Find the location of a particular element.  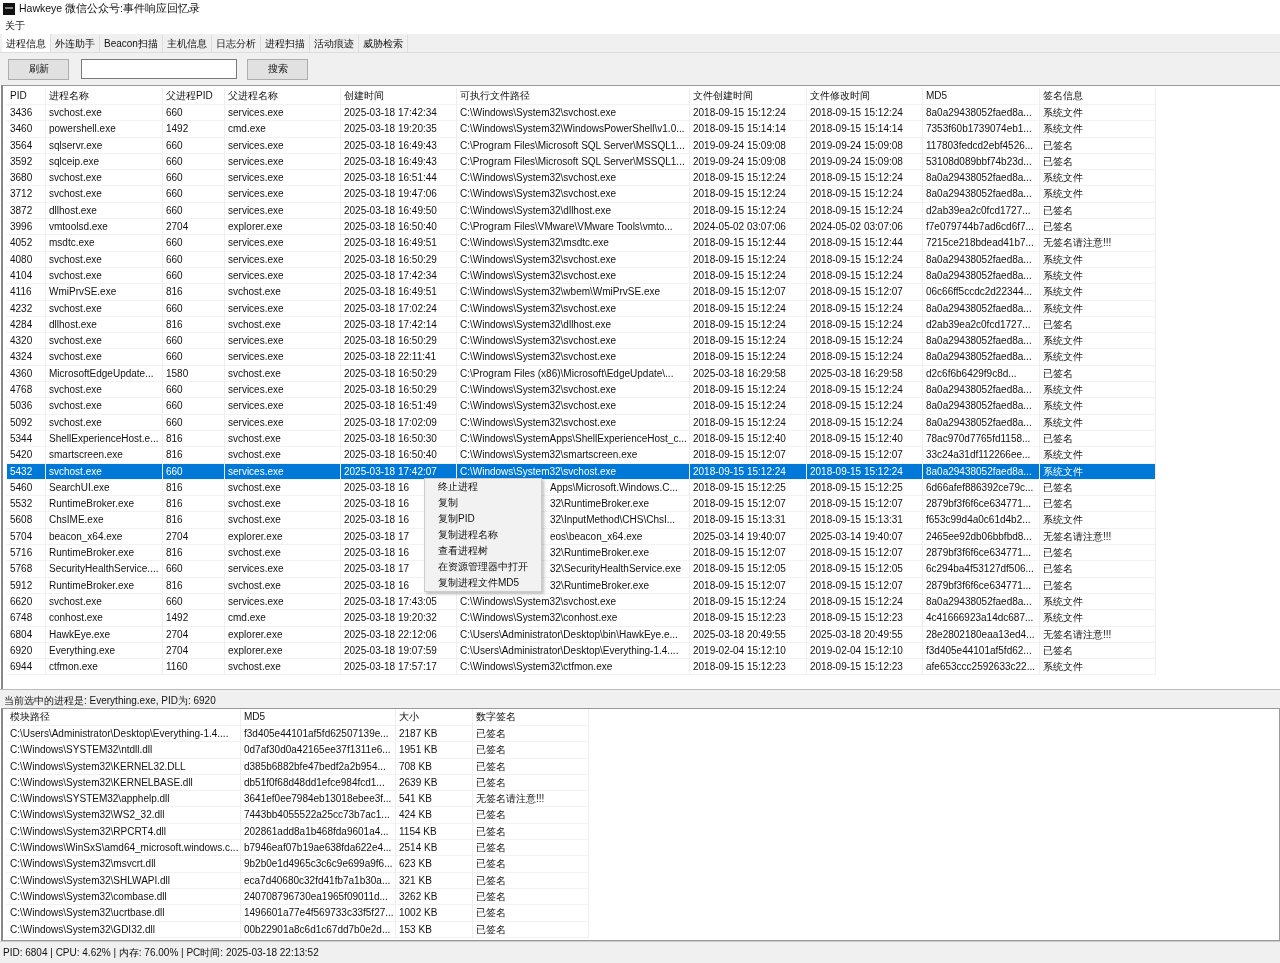

column-header: 模块路径 is located at coordinates (124, 717).